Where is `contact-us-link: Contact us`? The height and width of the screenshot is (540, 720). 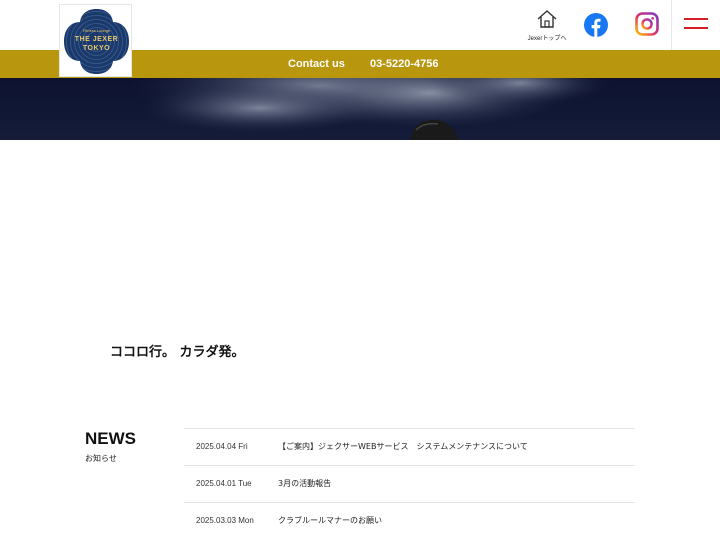
contact-us-link: Contact us is located at coordinates (316, 64).